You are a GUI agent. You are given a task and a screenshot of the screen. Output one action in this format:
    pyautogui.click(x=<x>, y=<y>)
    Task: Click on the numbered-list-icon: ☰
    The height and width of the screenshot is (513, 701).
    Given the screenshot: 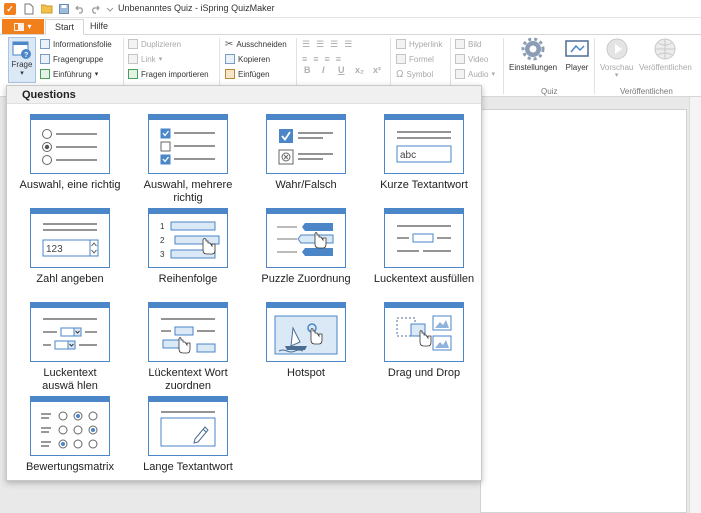 What is the action you would take?
    pyautogui.click(x=320, y=44)
    